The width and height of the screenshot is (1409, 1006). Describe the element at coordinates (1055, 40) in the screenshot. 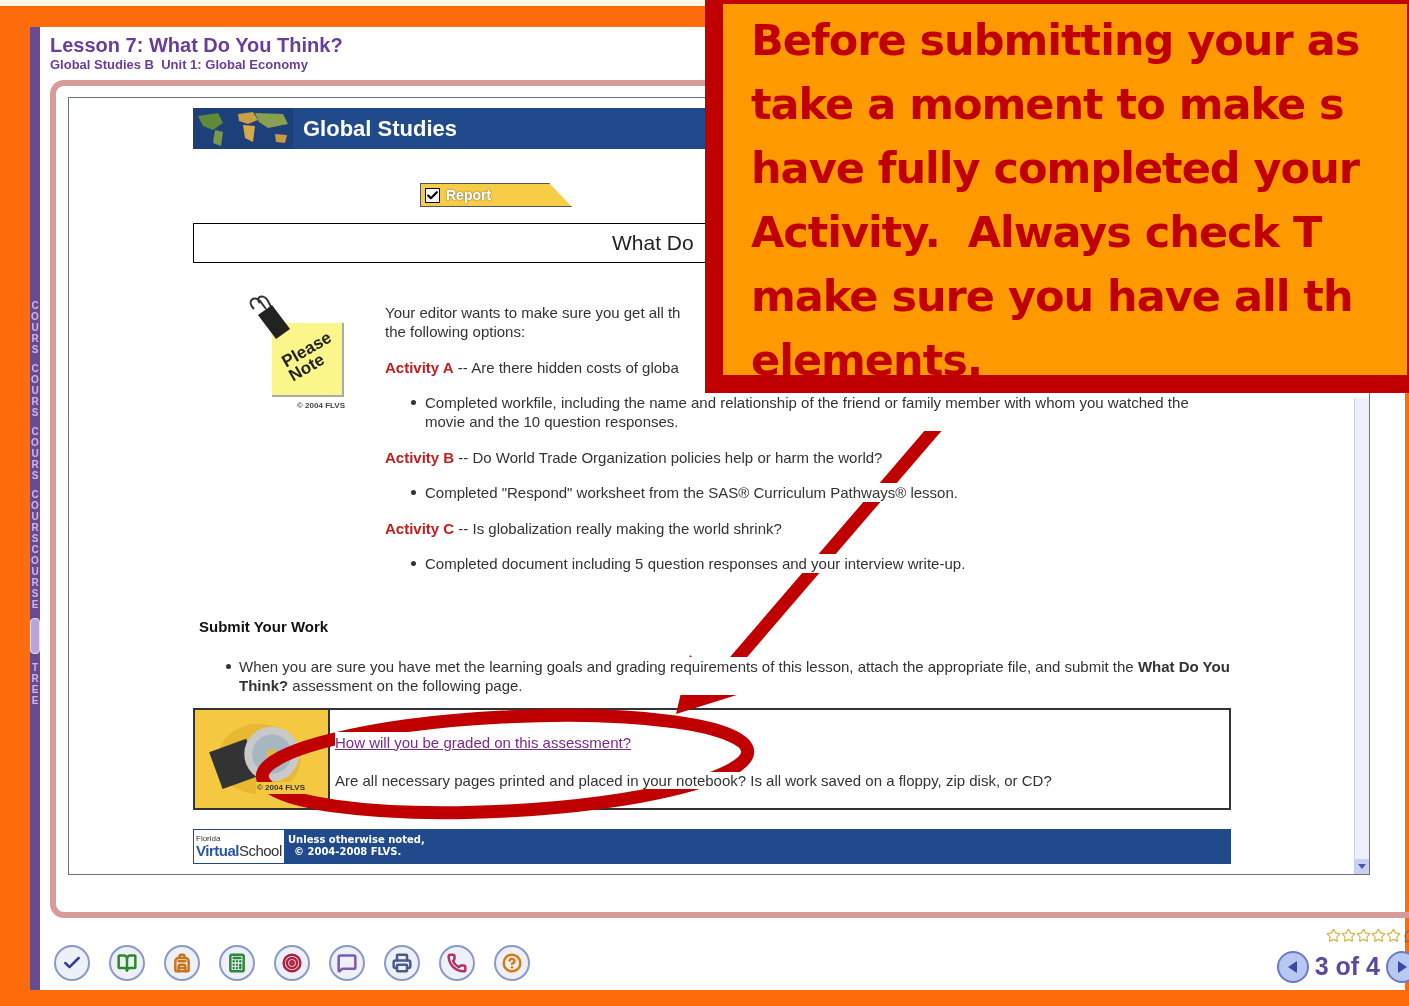

I see `callout-text: Before submitting your as` at that location.